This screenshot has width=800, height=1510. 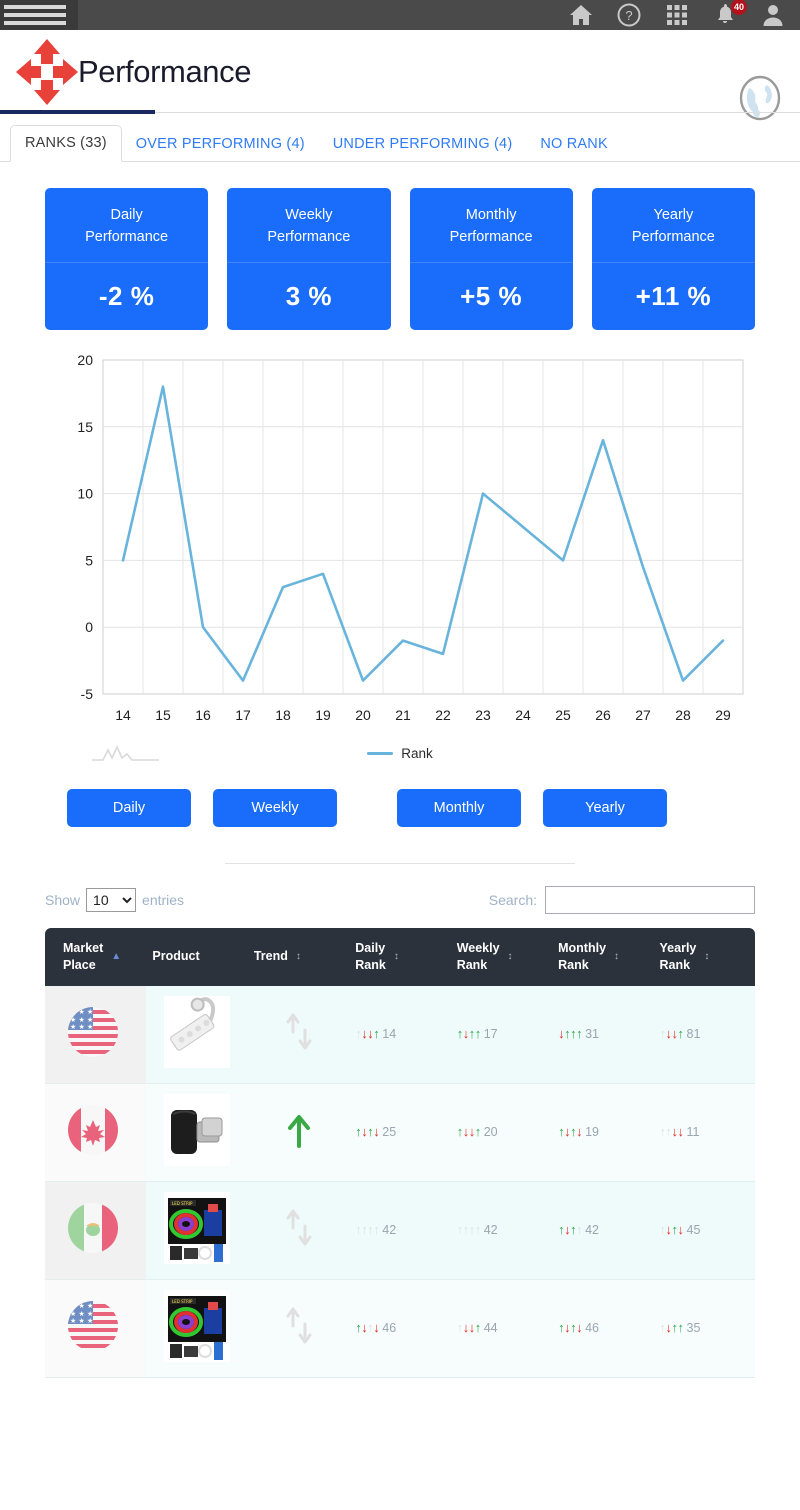 What do you see at coordinates (126, 295) in the screenshot?
I see `kpi-value-daily: -2 %` at bounding box center [126, 295].